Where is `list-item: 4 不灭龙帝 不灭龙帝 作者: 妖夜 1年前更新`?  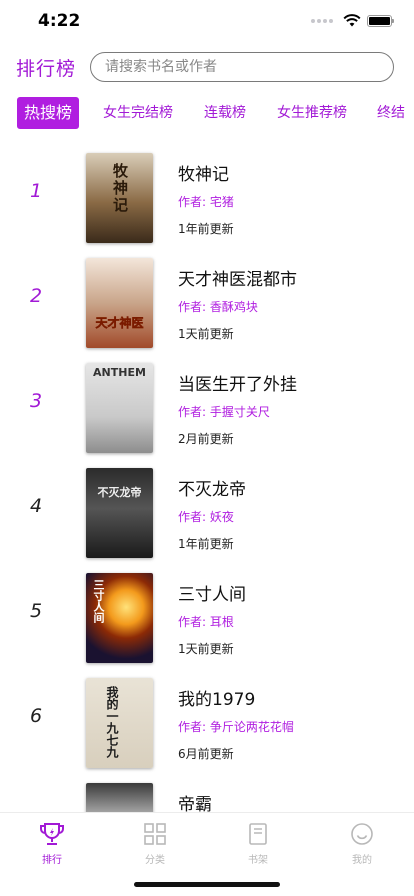
list-item: 4 不灭龙帝 不灭龙帝 作者: 妖夜 1年前更新 is located at coordinates (207, 515).